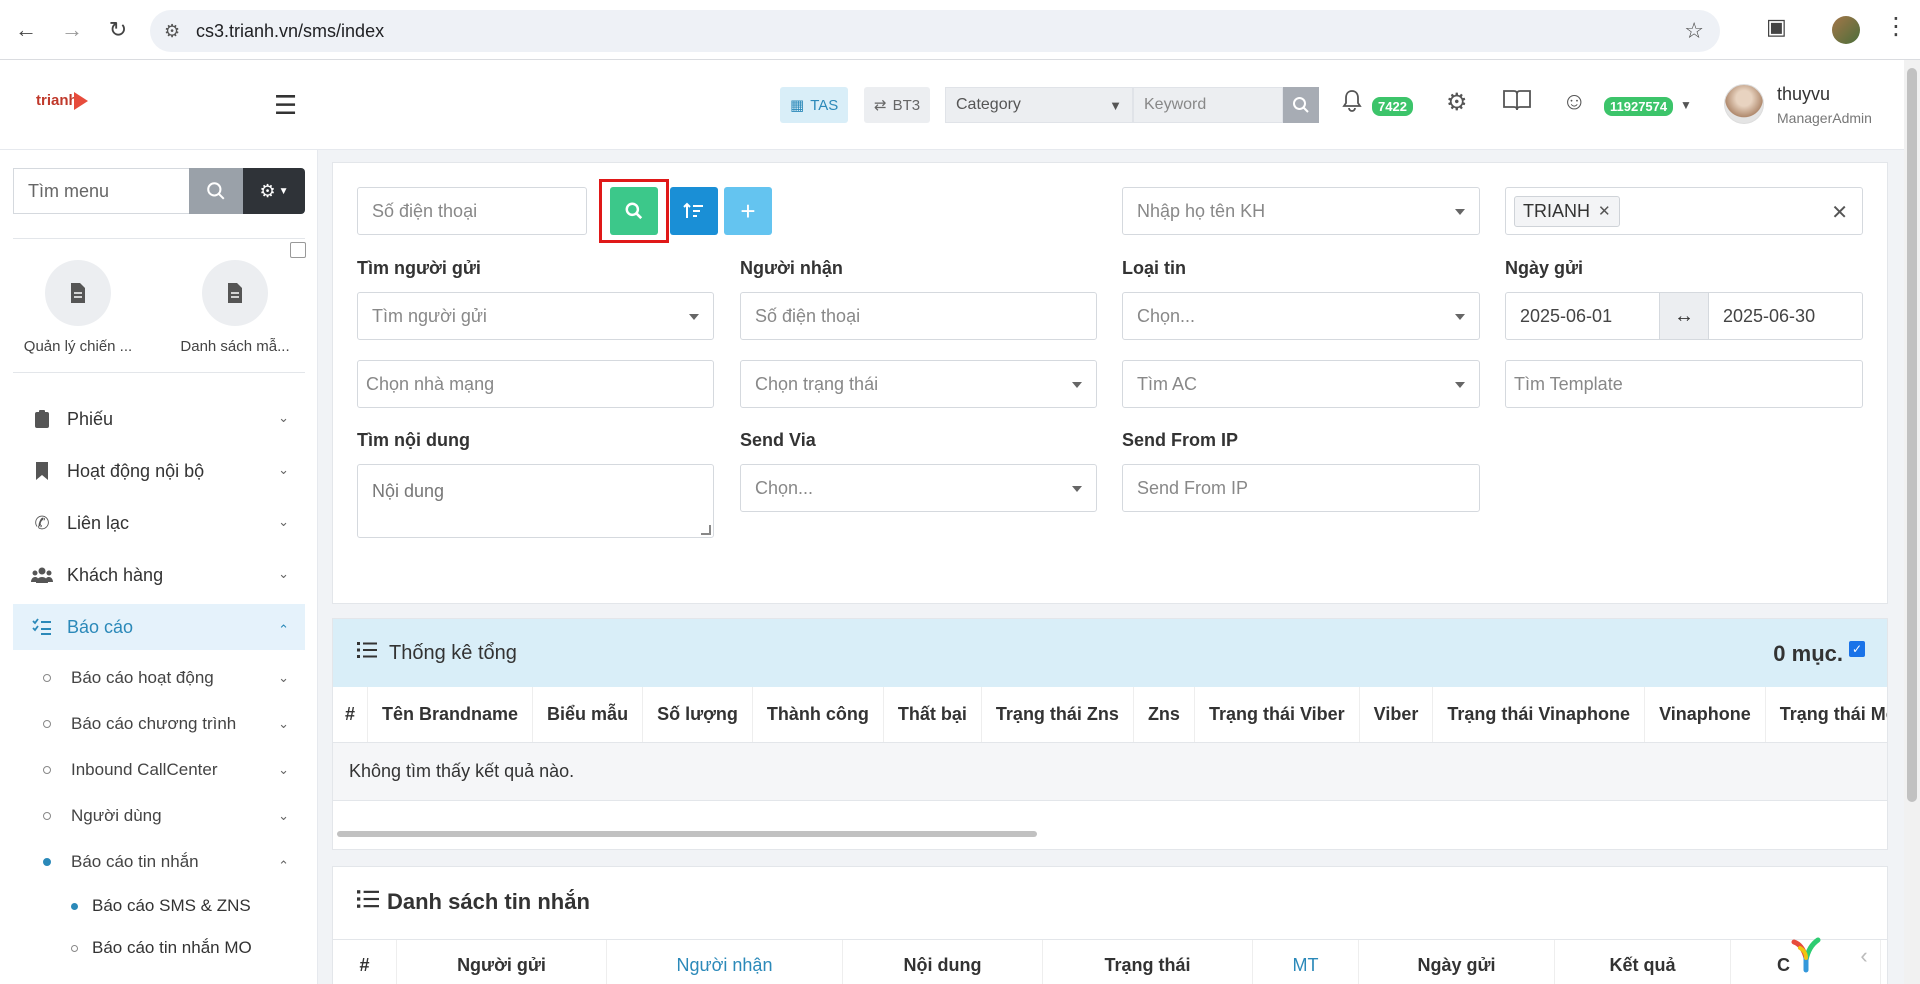  I want to click on tas-button: ▦ TAS, so click(814, 105).